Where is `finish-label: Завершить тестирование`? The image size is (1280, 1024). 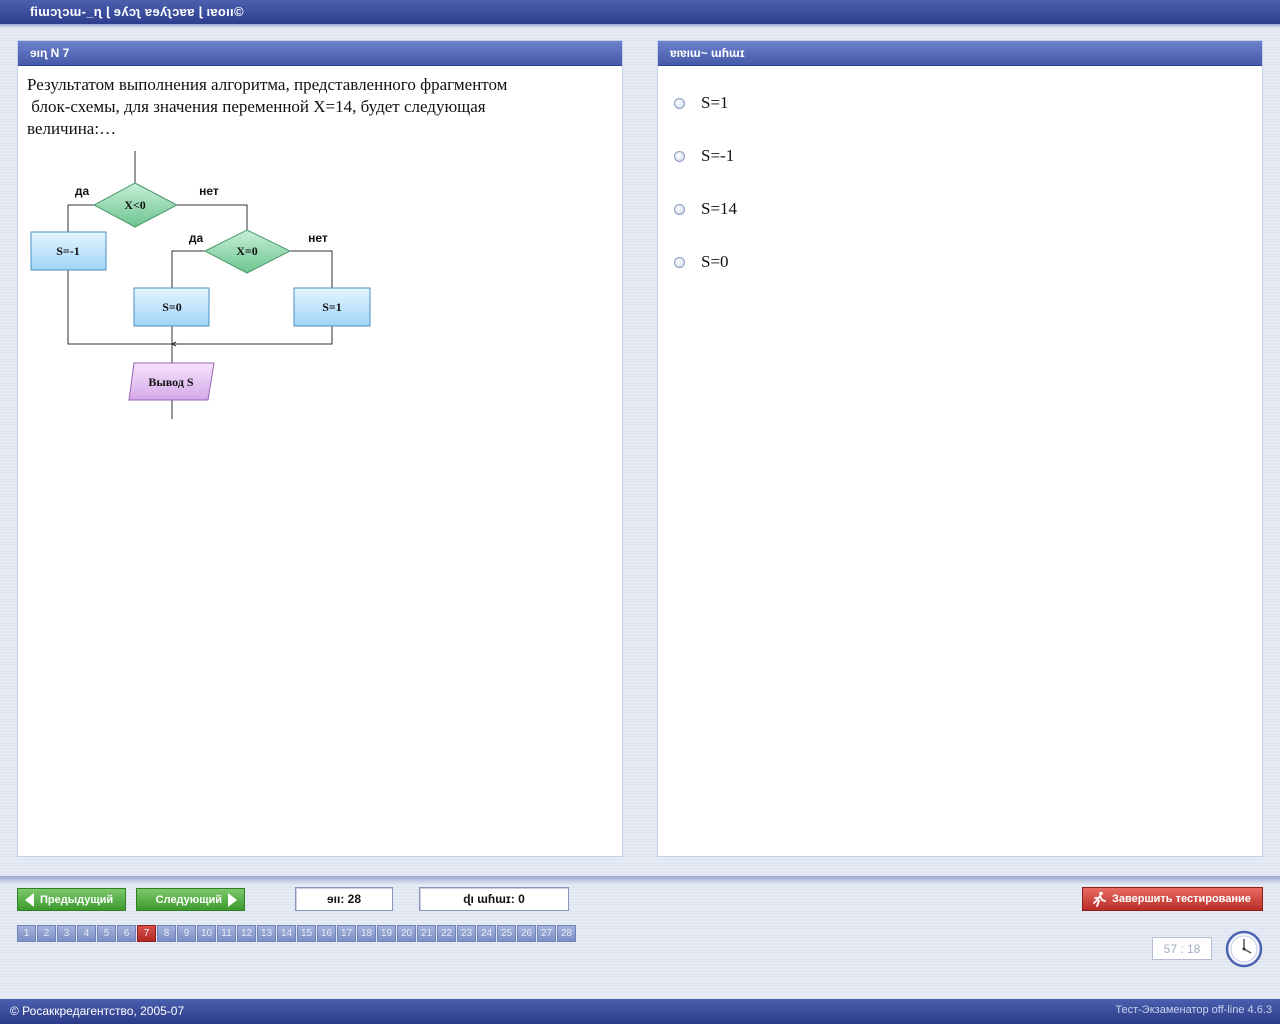
finish-label: Завершить тестирование is located at coordinates (1181, 899).